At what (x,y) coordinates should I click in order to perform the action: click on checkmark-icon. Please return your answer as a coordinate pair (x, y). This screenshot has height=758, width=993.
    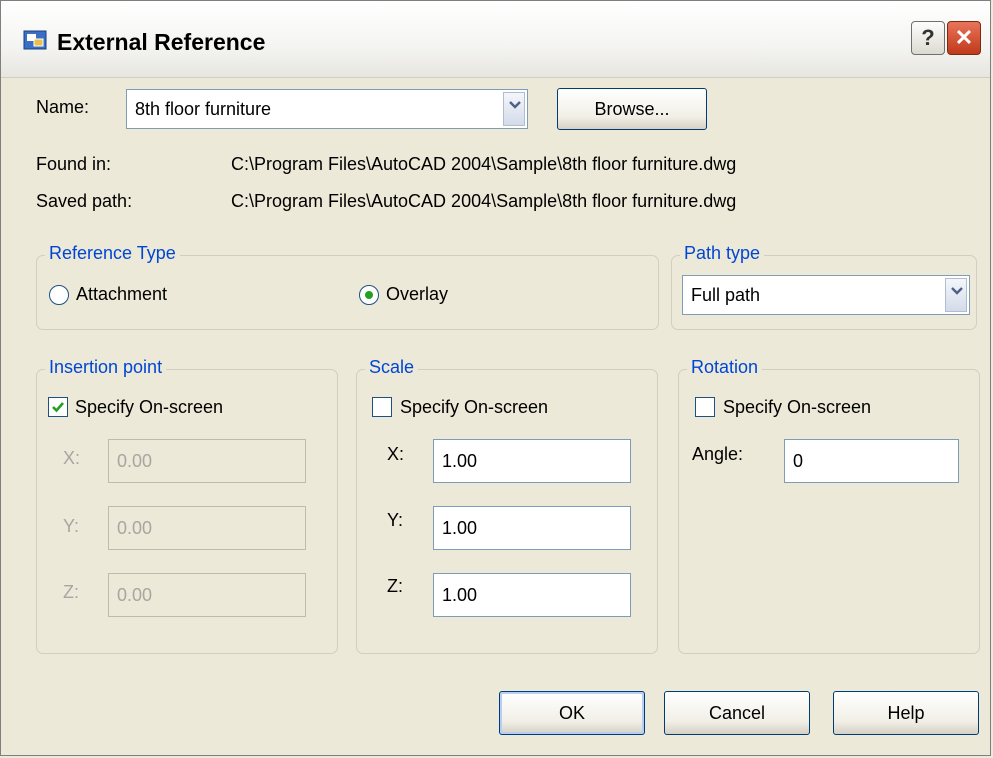
    Looking at the image, I should click on (58, 407).